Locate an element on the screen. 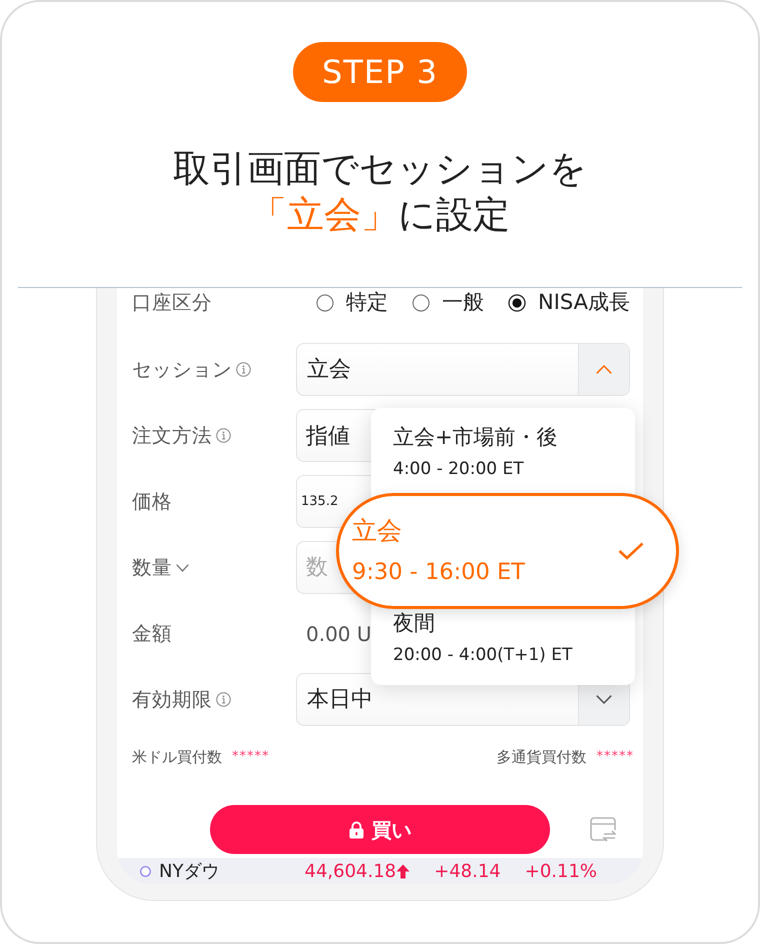  index-name: NYダウ is located at coordinates (189, 872).